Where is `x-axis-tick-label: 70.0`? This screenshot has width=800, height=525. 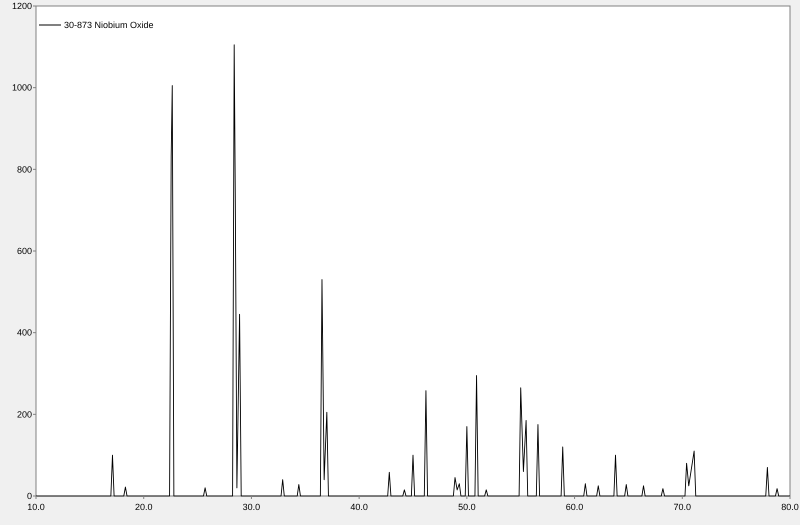 x-axis-tick-label: 70.0 is located at coordinates (683, 507).